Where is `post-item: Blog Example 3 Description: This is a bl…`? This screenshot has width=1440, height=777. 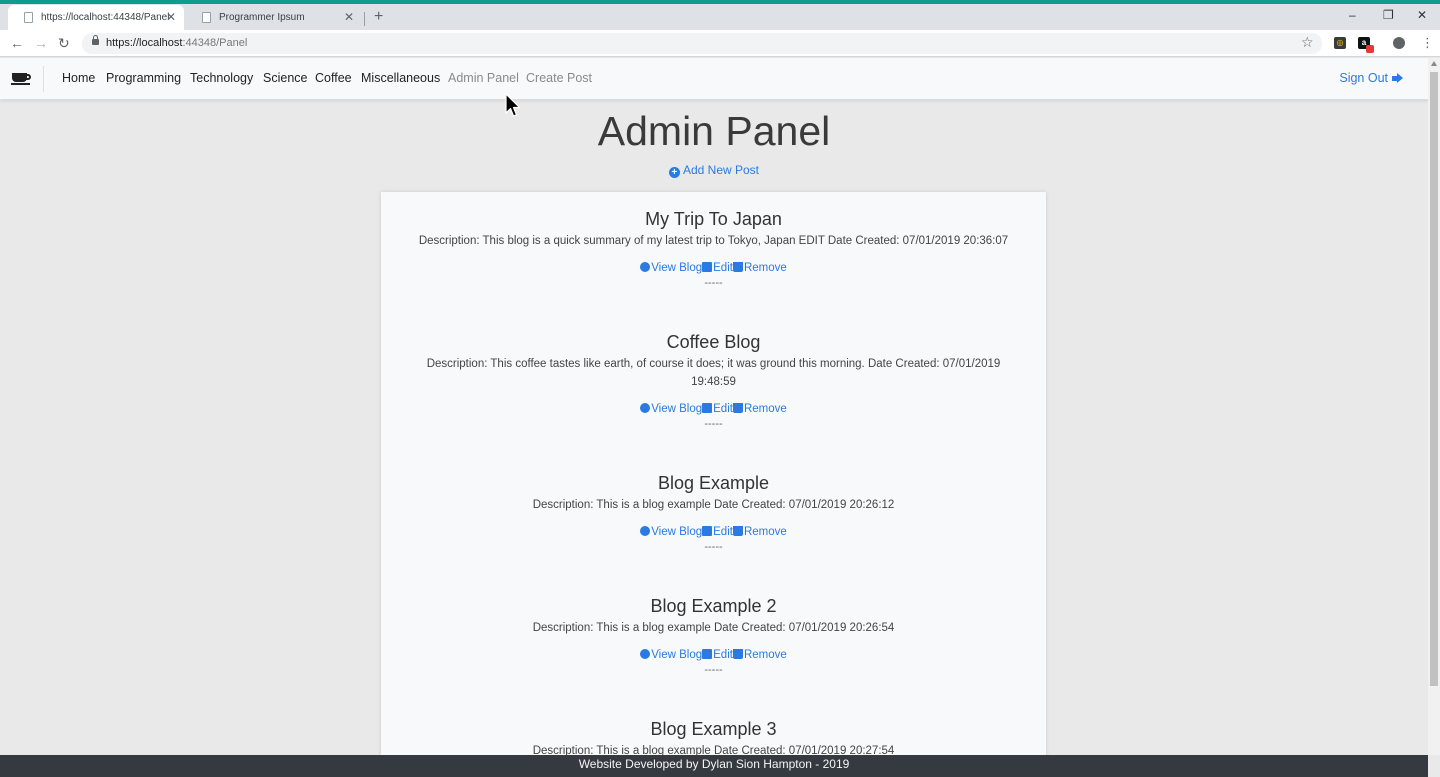 post-item: Blog Example 3 Description: This is a bl… is located at coordinates (713, 738).